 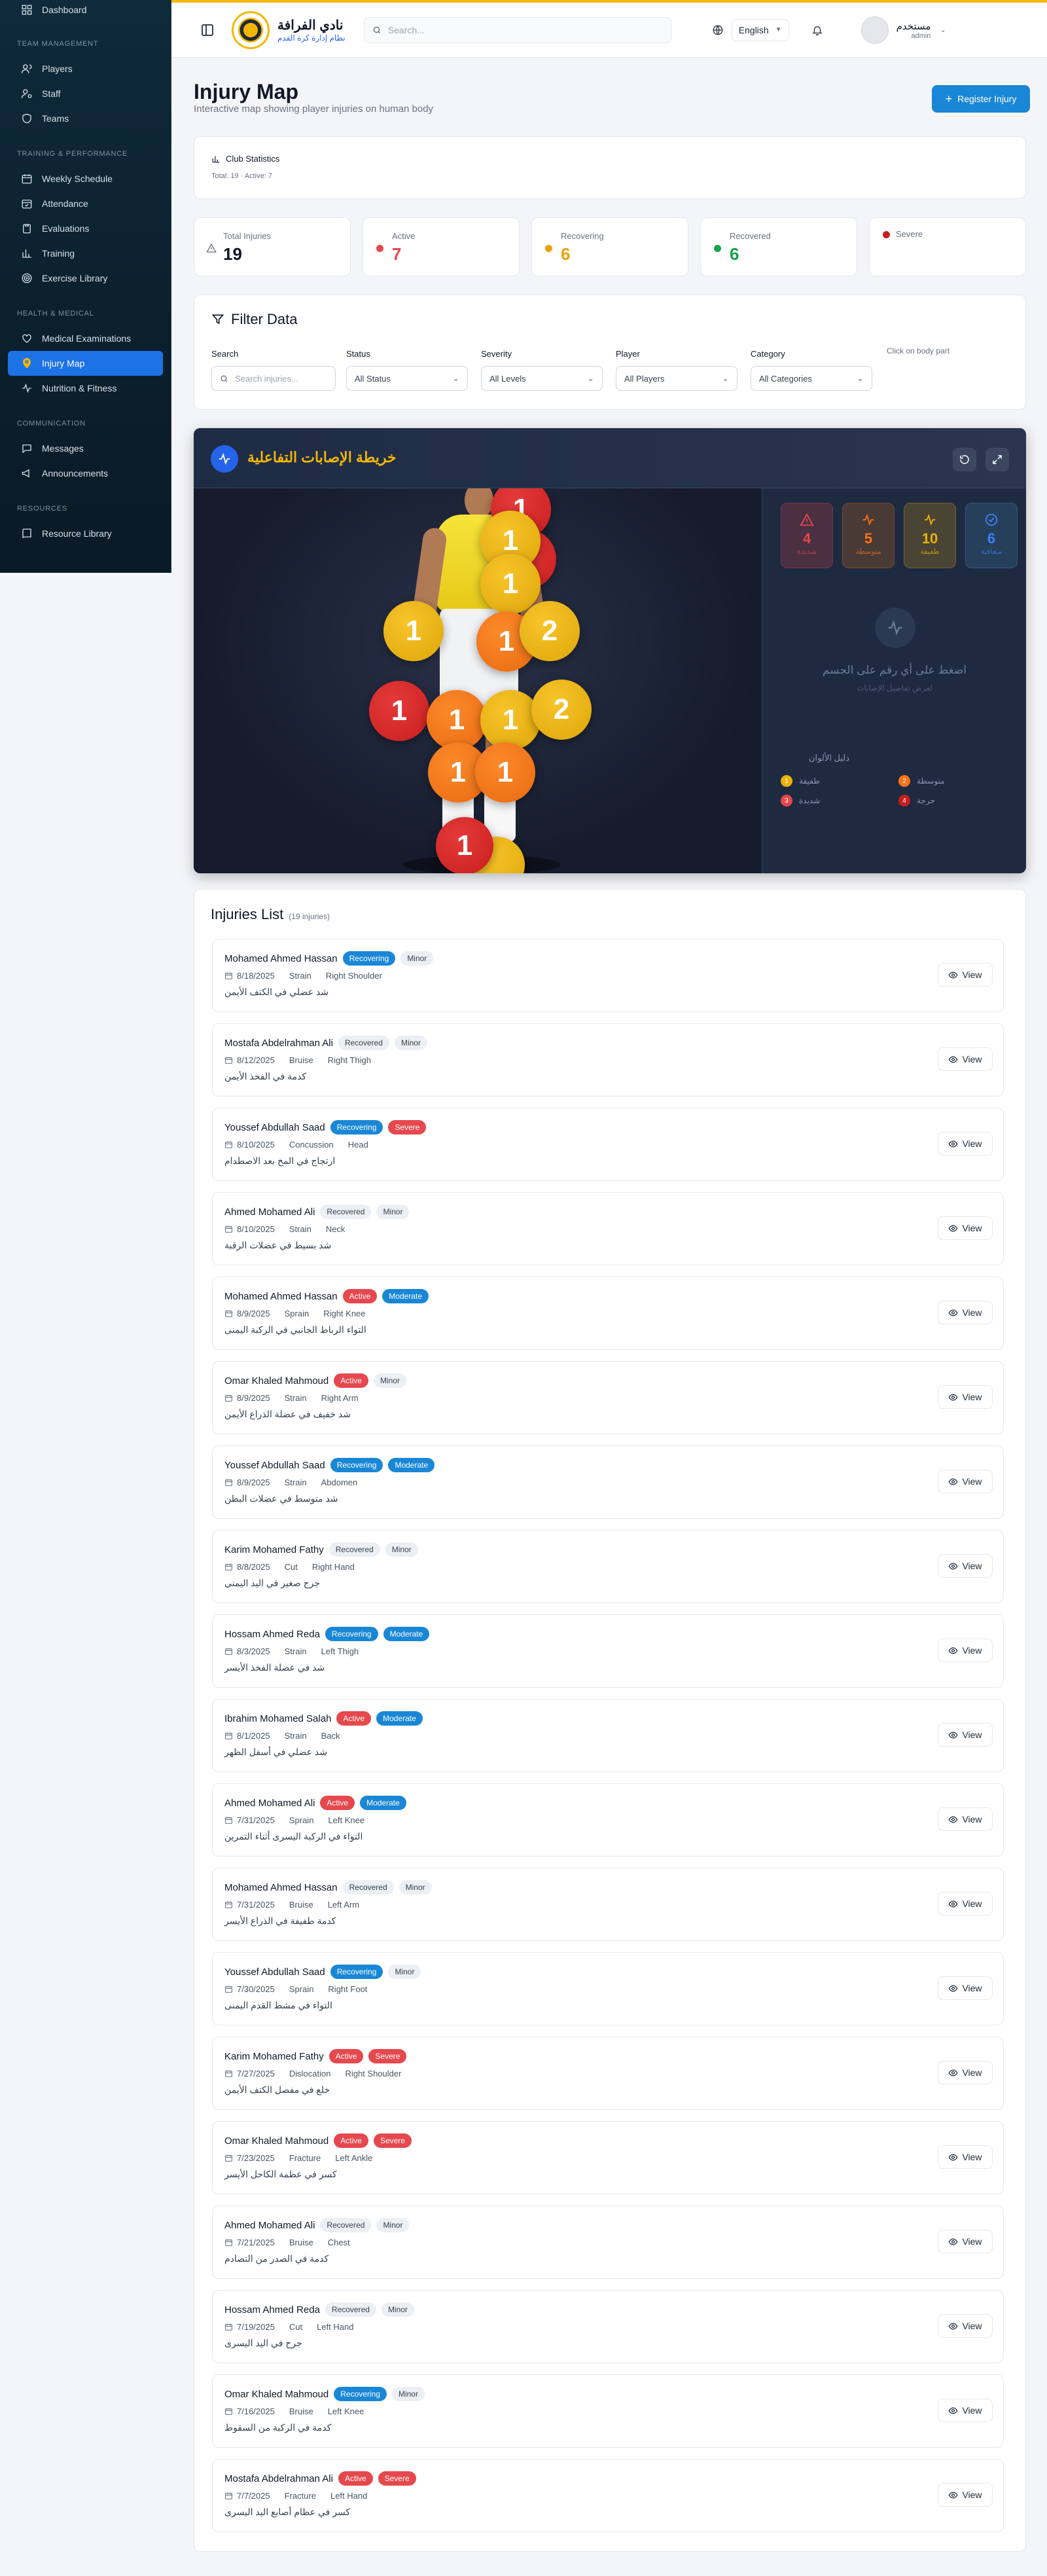 What do you see at coordinates (875, 30) in the screenshot?
I see `avatar` at bounding box center [875, 30].